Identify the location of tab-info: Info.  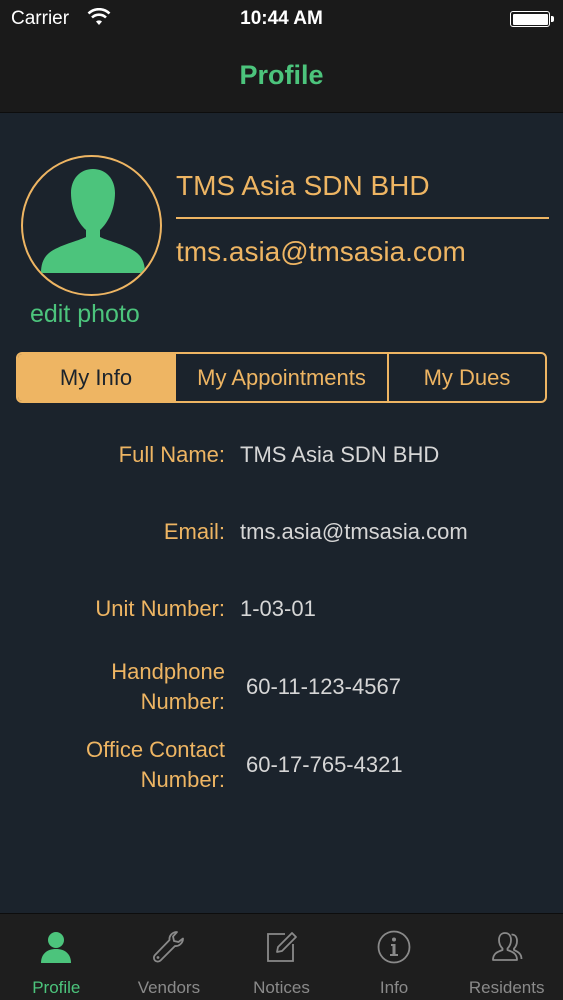
(394, 957).